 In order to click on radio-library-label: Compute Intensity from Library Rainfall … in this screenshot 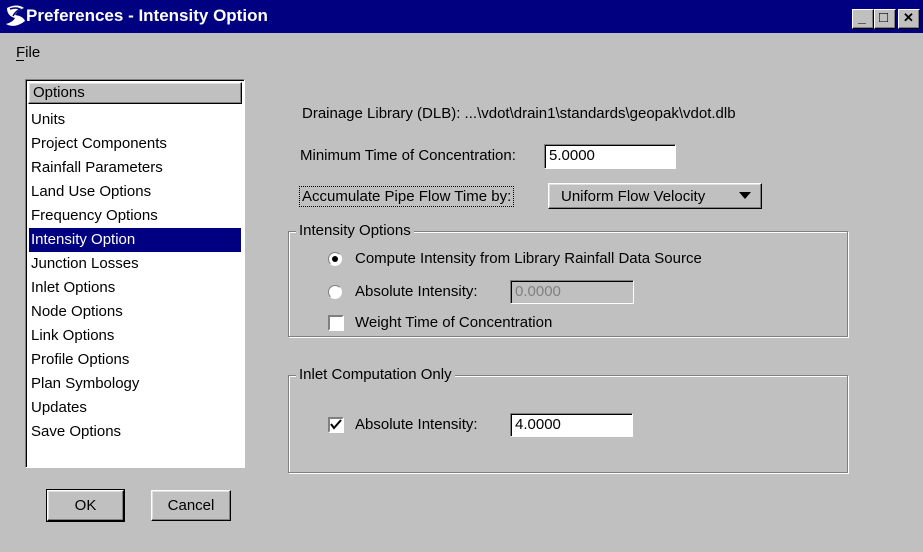, I will do `click(528, 258)`.